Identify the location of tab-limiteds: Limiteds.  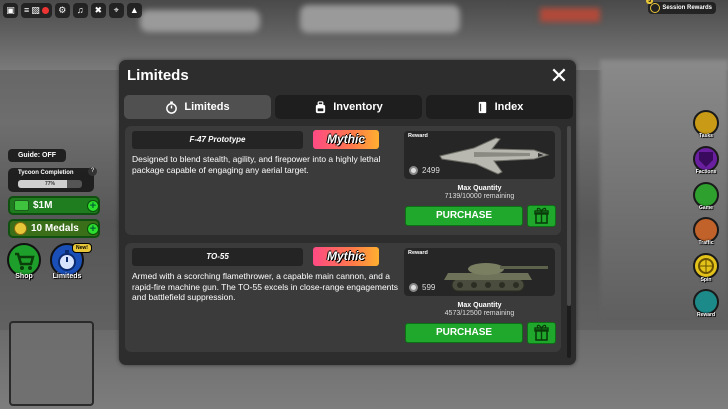
(197, 107).